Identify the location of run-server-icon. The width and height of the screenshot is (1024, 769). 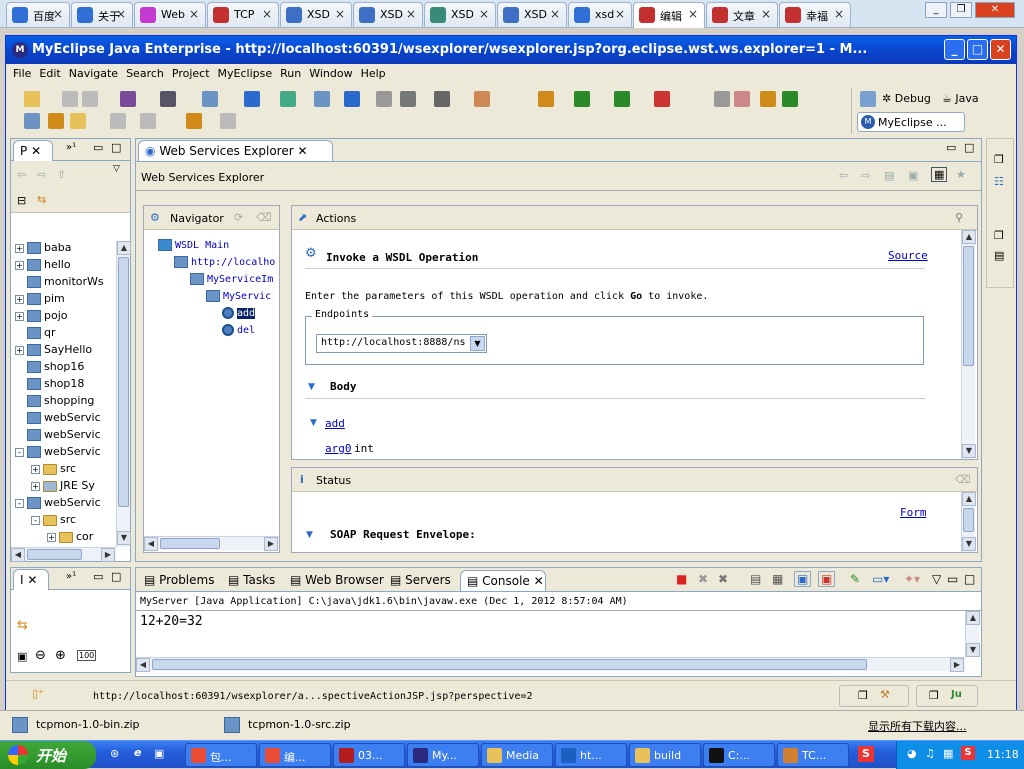
(288, 99).